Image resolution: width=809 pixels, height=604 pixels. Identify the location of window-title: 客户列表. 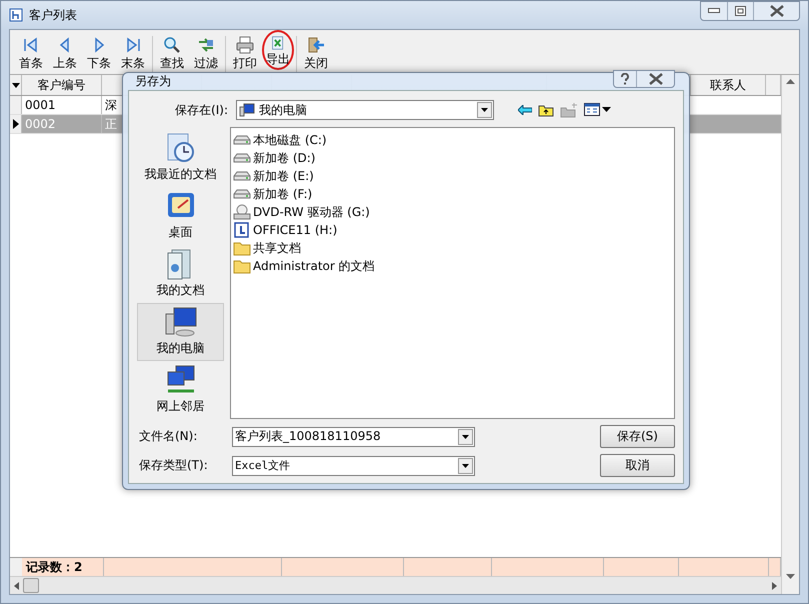
(53, 15).